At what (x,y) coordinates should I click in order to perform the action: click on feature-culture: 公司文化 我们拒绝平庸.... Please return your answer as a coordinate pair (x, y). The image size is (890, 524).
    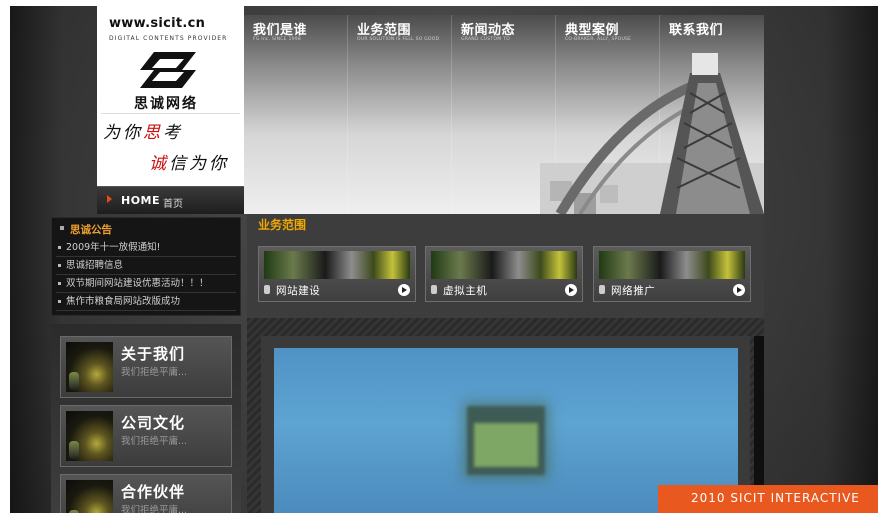
    Looking at the image, I should click on (146, 436).